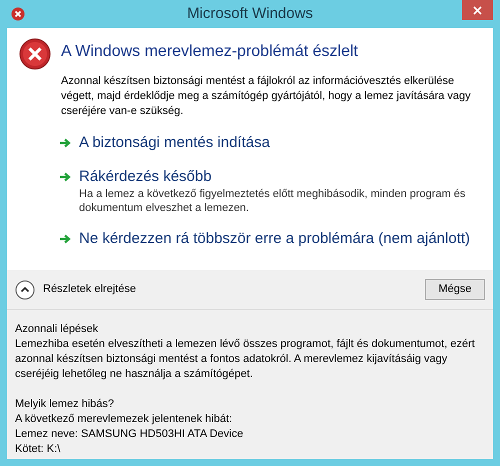  What do you see at coordinates (25, 290) in the screenshot?
I see `chevron-up-icon` at bounding box center [25, 290].